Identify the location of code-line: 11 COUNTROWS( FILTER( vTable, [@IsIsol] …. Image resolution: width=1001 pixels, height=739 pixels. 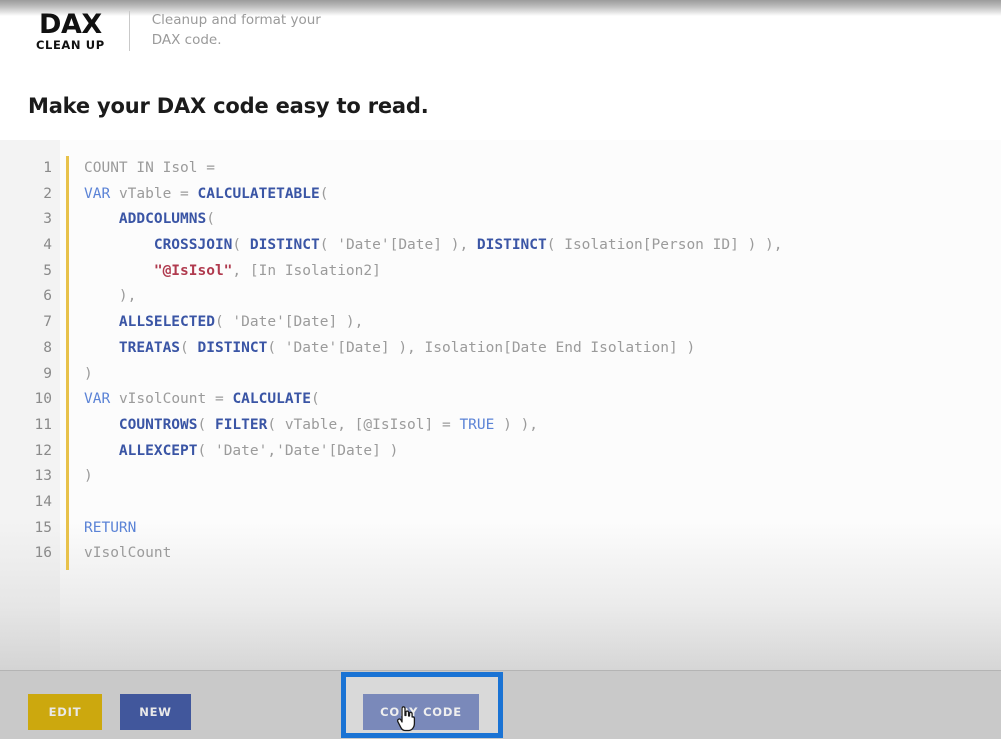
(500, 426).